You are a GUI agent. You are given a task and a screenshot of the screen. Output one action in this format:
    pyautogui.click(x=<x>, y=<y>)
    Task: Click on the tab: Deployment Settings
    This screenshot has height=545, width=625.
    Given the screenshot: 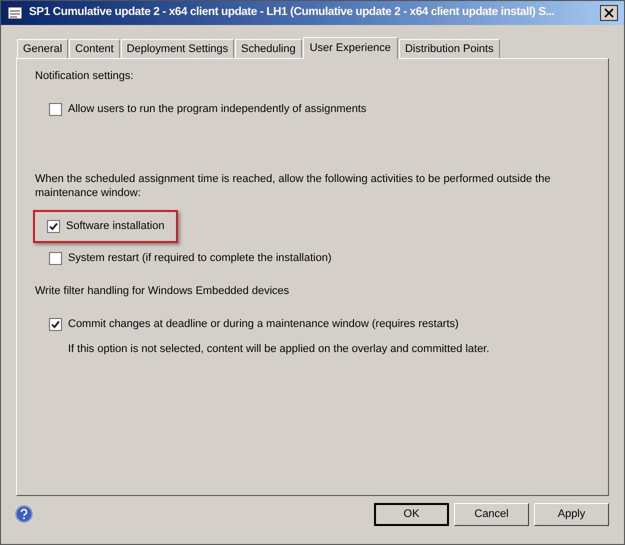 What is the action you would take?
    pyautogui.click(x=177, y=48)
    